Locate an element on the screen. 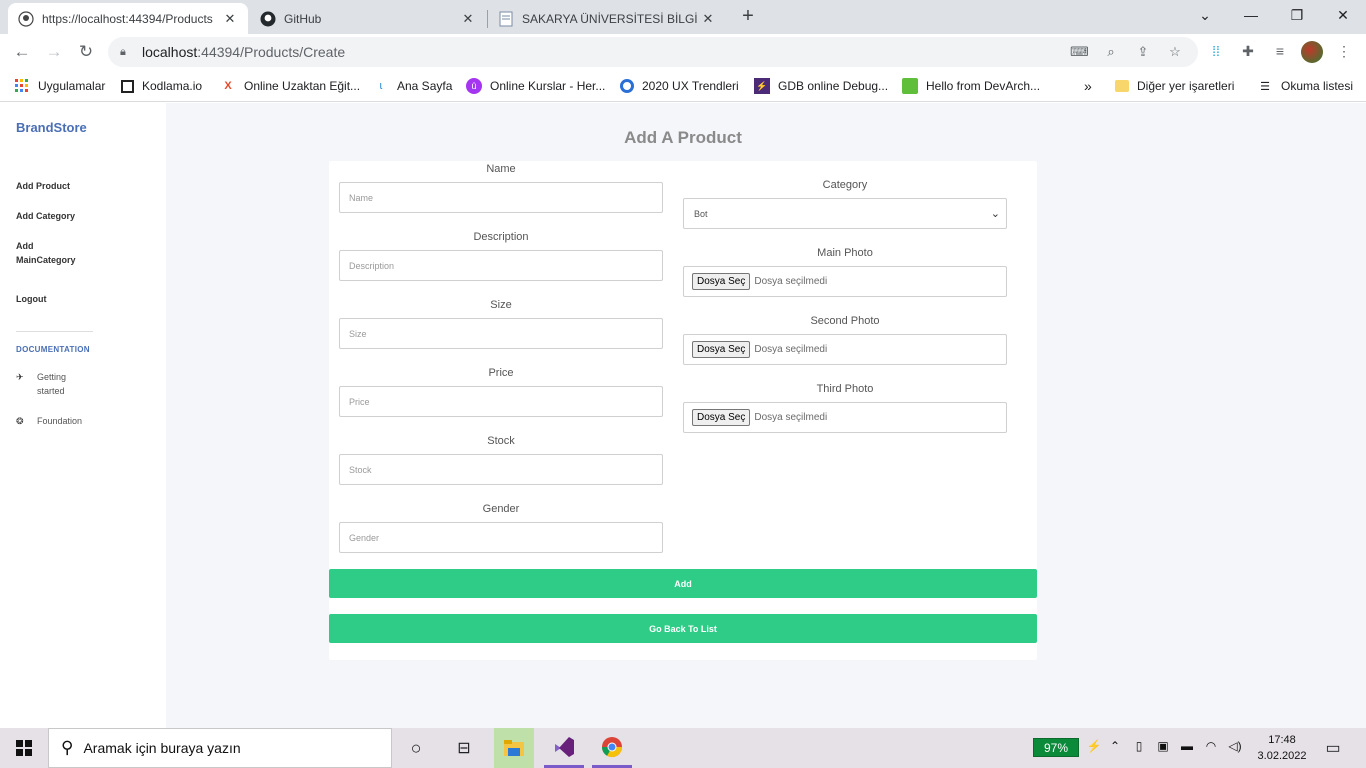 Image resolution: width=1366 pixels, height=768 pixels. clock-date: 3.02.2022 is located at coordinates (1282, 756).